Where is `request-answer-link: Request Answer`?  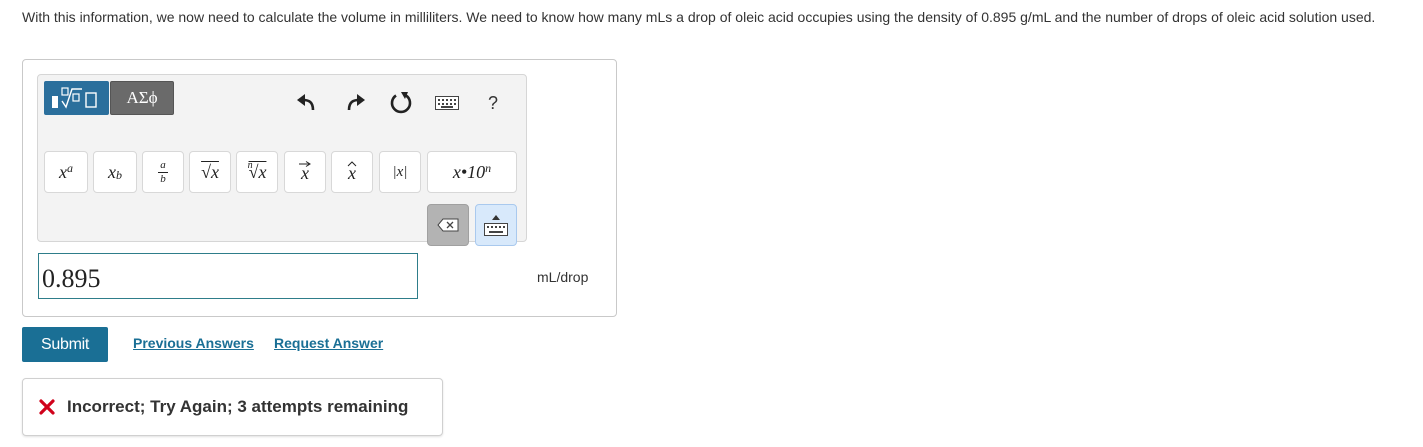
request-answer-link: Request Answer is located at coordinates (328, 343).